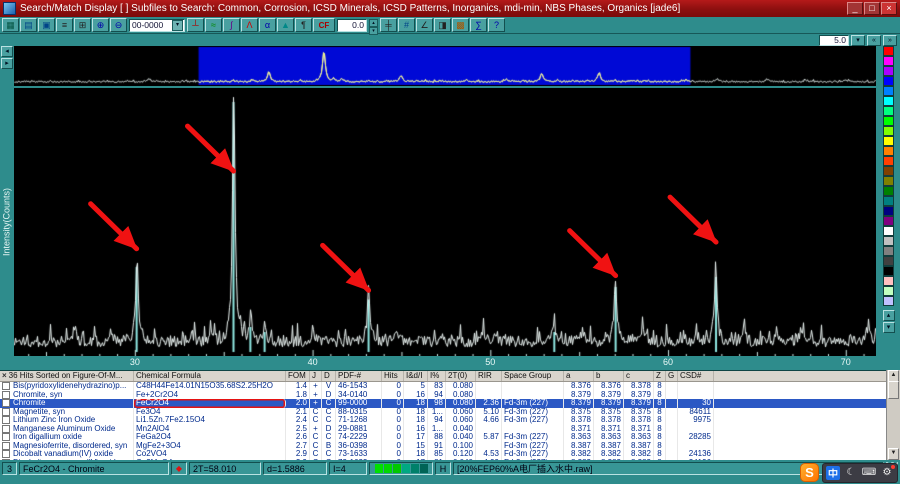 This screenshot has width=900, height=484. I want to click on column-header-c: c, so click(639, 376).